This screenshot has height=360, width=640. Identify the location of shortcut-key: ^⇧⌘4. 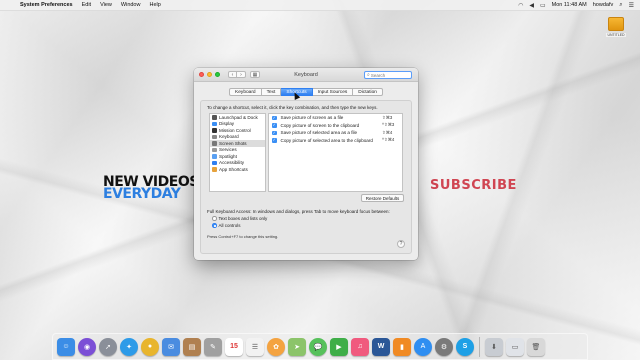
(392, 140).